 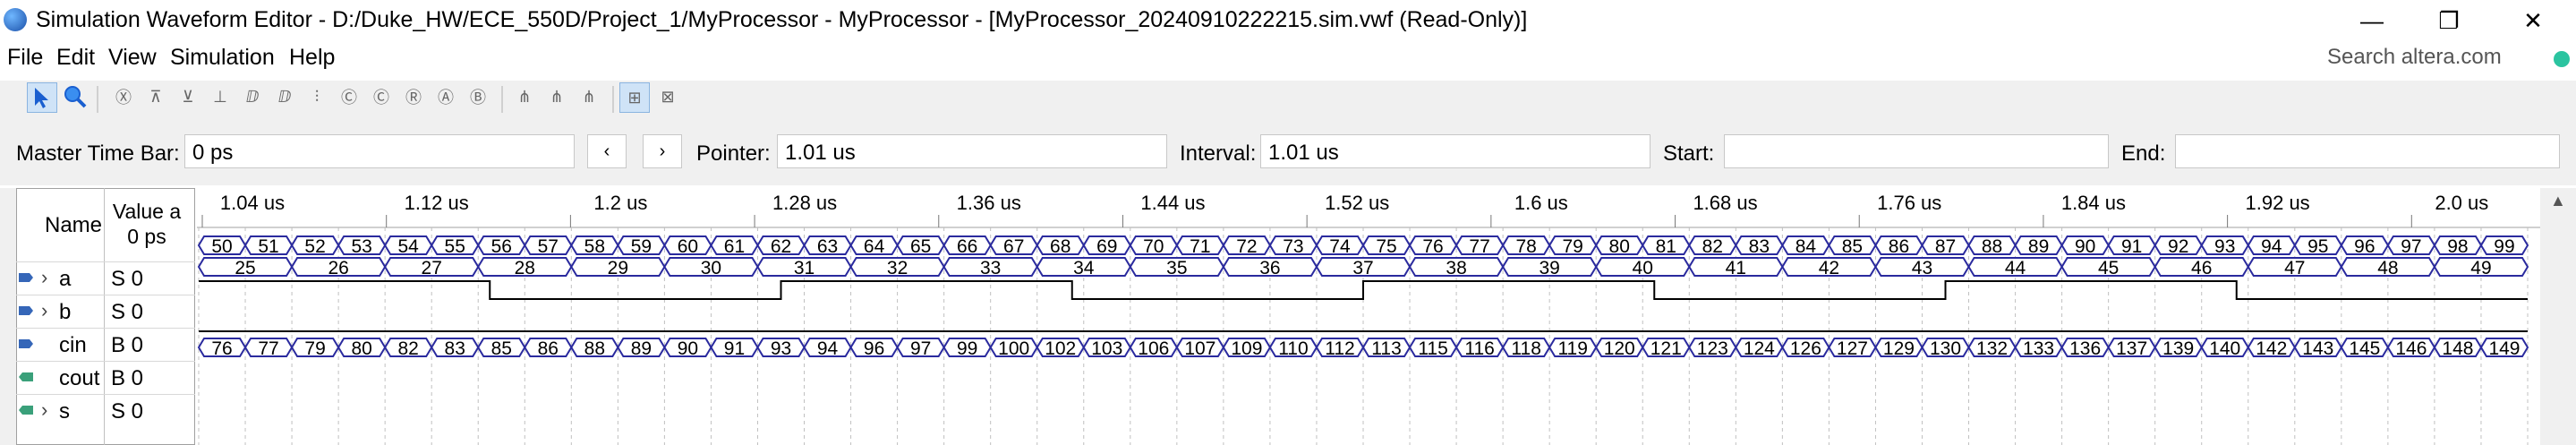 I want to click on bus-a-value-label: 65, so click(x=920, y=246).